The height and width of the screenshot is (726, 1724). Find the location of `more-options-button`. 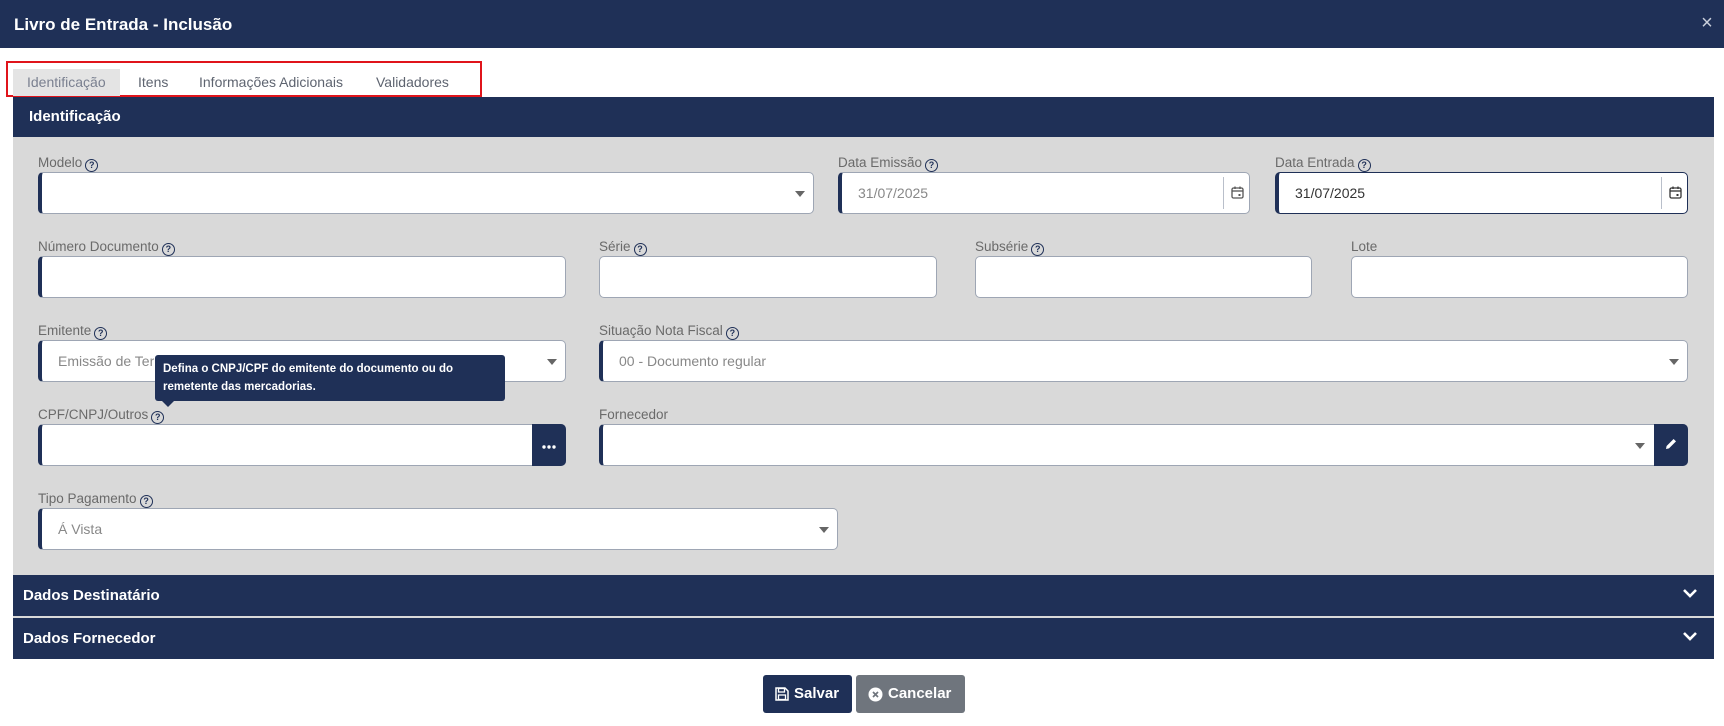

more-options-button is located at coordinates (549, 445).